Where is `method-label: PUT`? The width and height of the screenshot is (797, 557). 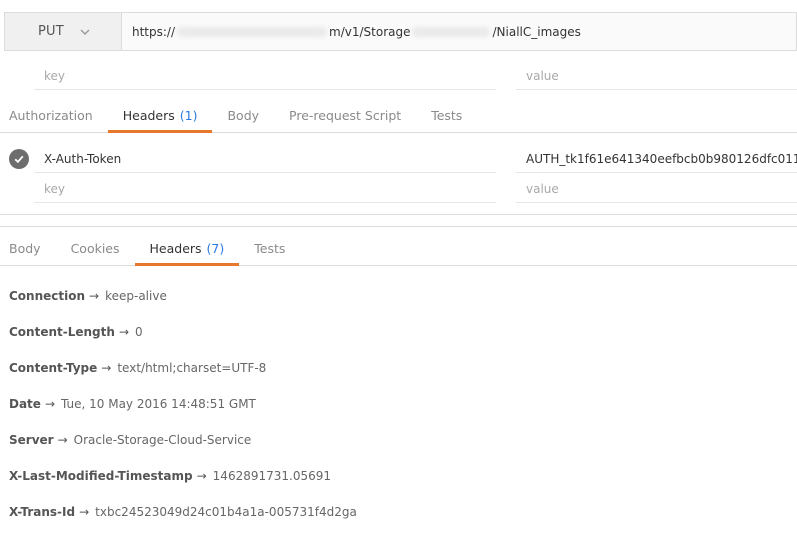
method-label: PUT is located at coordinates (51, 31).